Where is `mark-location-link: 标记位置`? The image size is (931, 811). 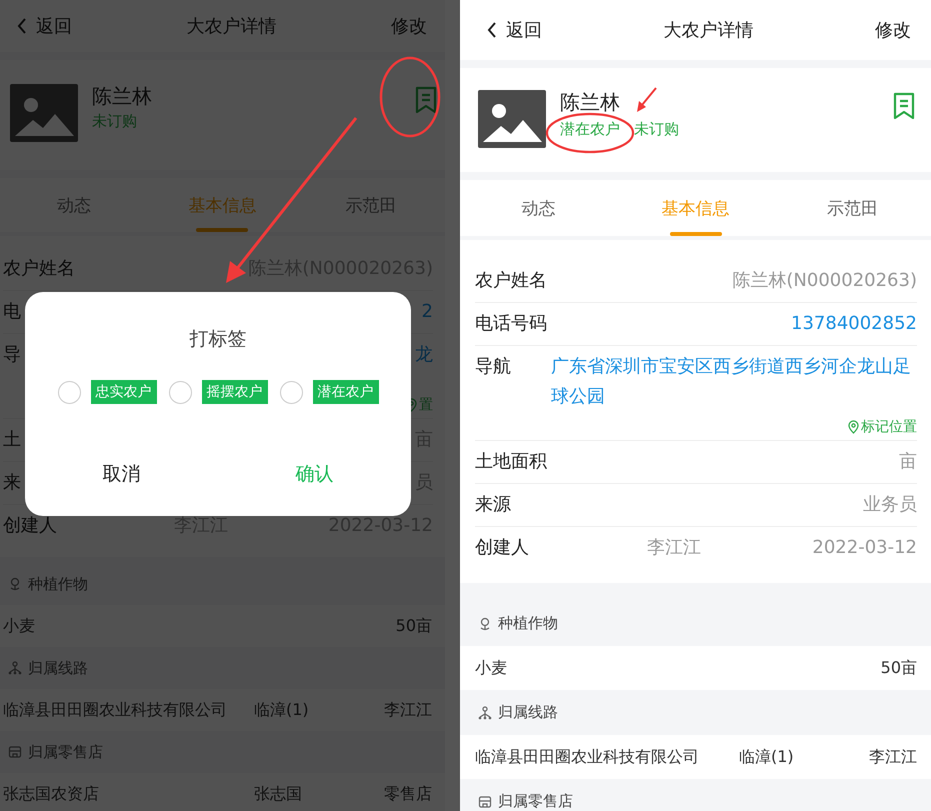 mark-location-link: 标记位置 is located at coordinates (882, 427).